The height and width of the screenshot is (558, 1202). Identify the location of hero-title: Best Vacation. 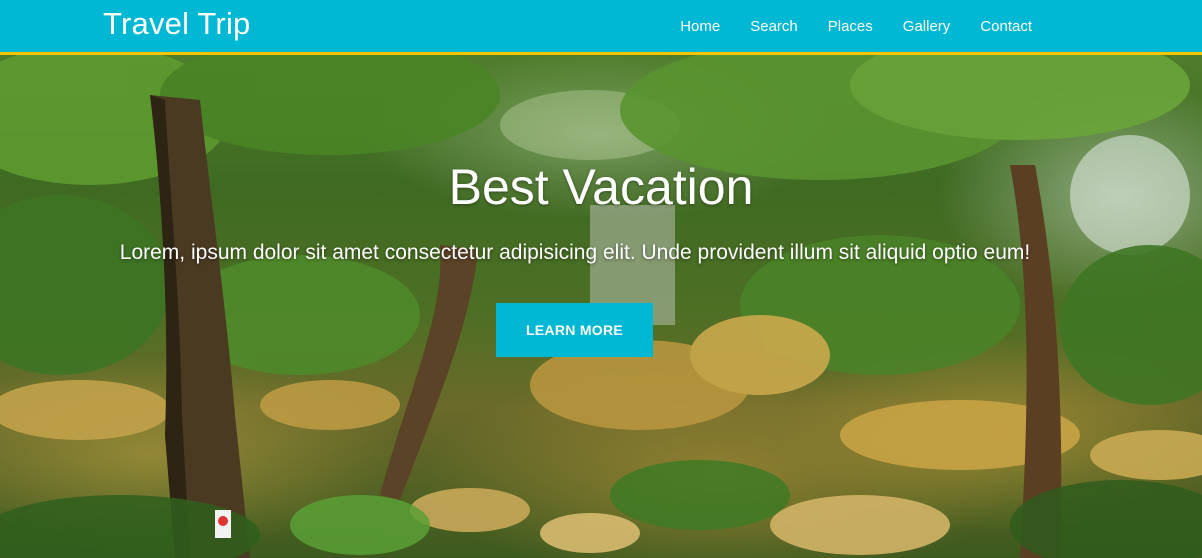
(601, 187).